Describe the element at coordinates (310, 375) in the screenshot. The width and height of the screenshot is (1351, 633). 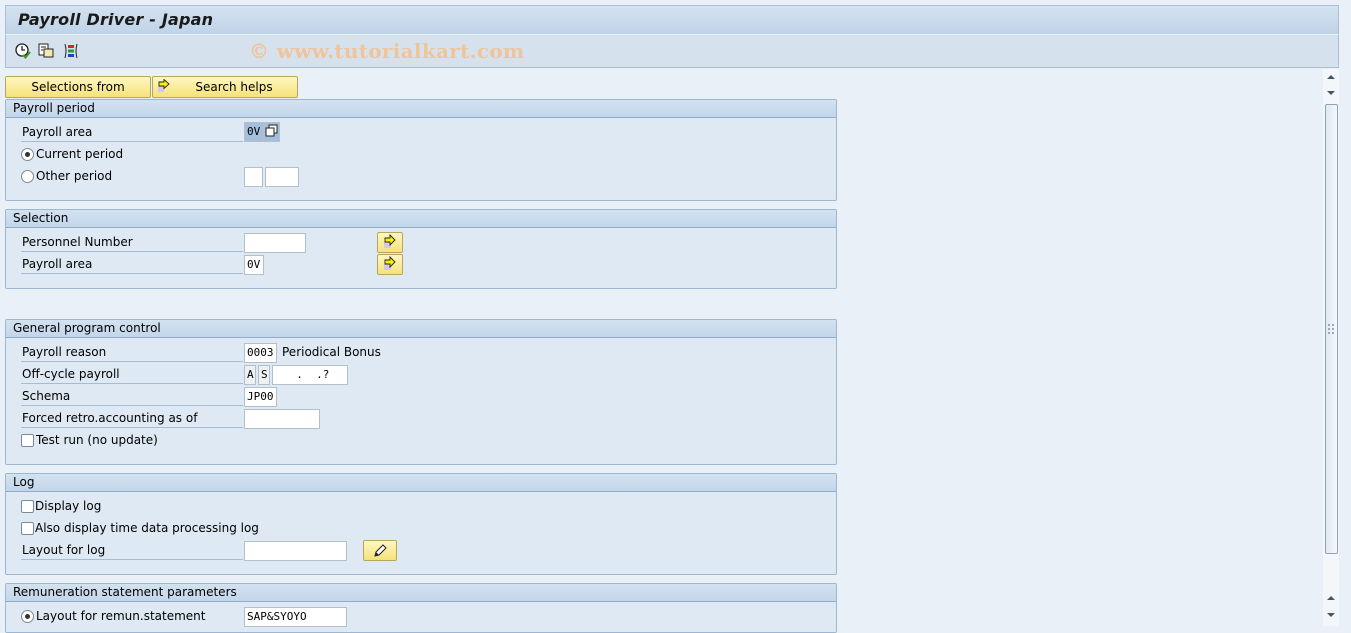
I see `offcycle-date-input: . .?` at that location.